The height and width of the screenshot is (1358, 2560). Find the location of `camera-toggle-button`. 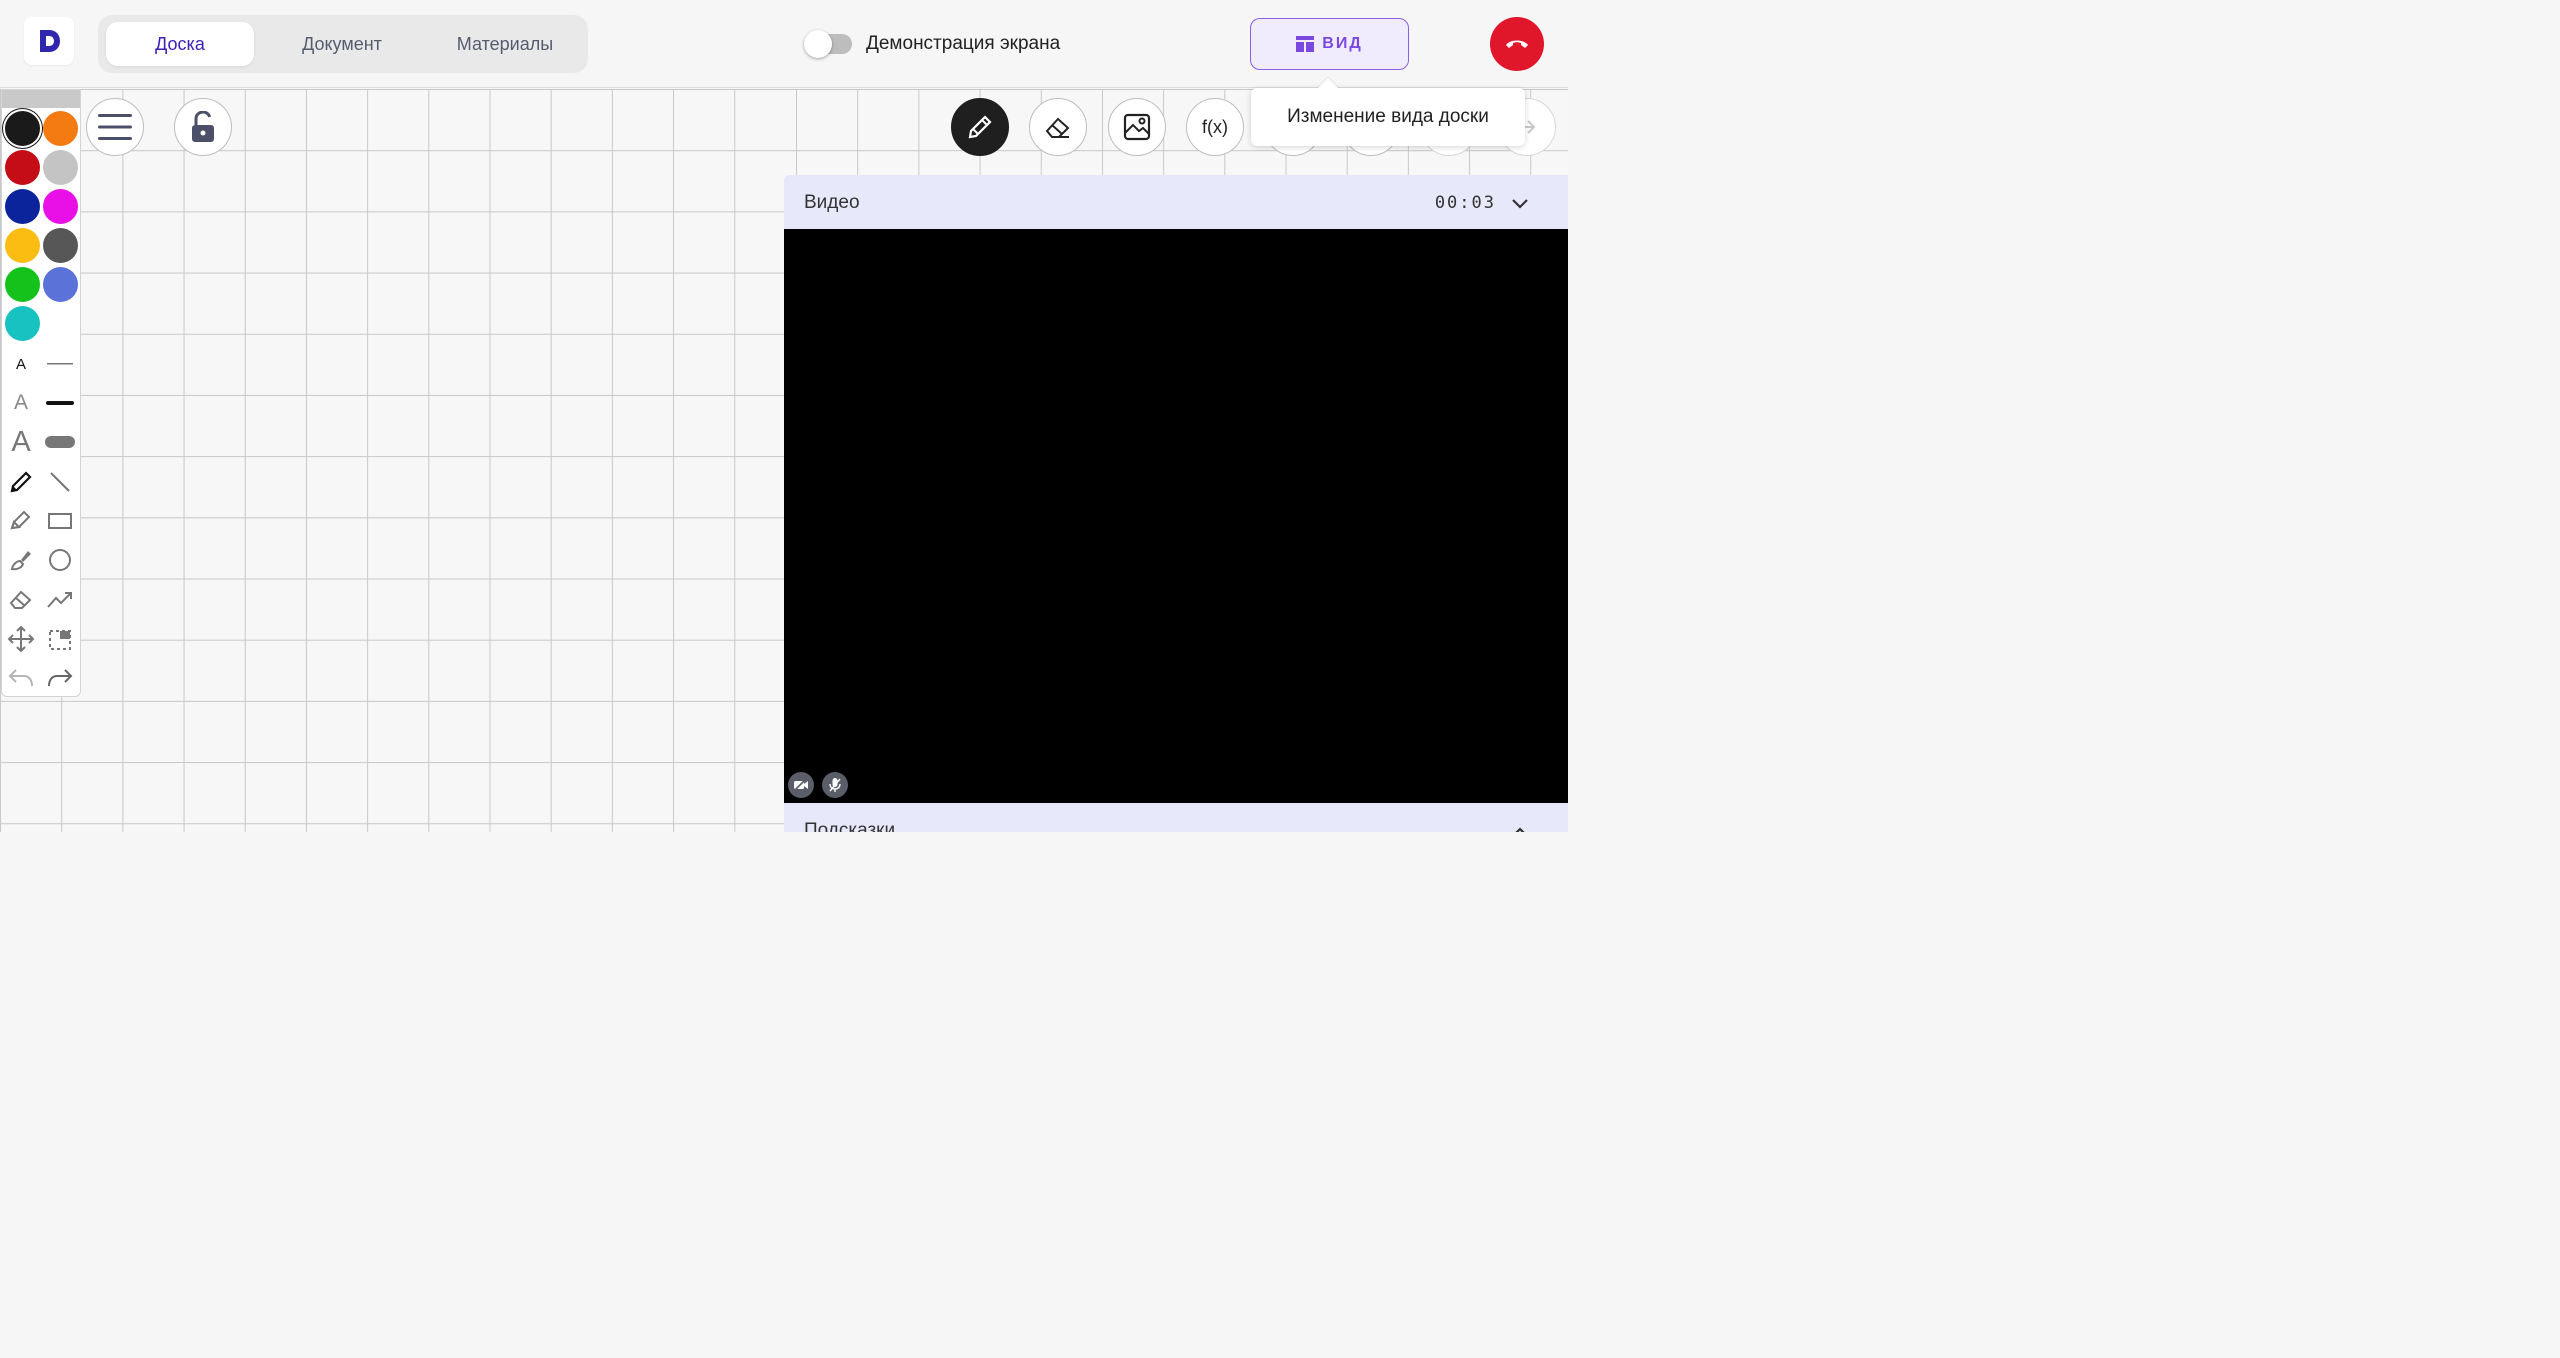

camera-toggle-button is located at coordinates (801, 785).